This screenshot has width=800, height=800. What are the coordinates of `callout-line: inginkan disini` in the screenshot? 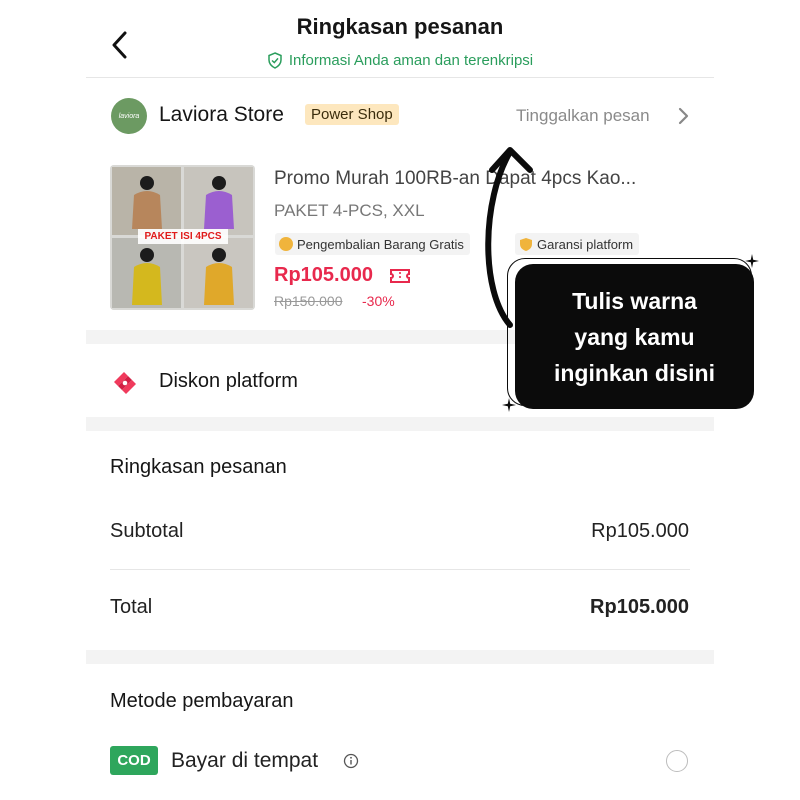 It's located at (634, 372).